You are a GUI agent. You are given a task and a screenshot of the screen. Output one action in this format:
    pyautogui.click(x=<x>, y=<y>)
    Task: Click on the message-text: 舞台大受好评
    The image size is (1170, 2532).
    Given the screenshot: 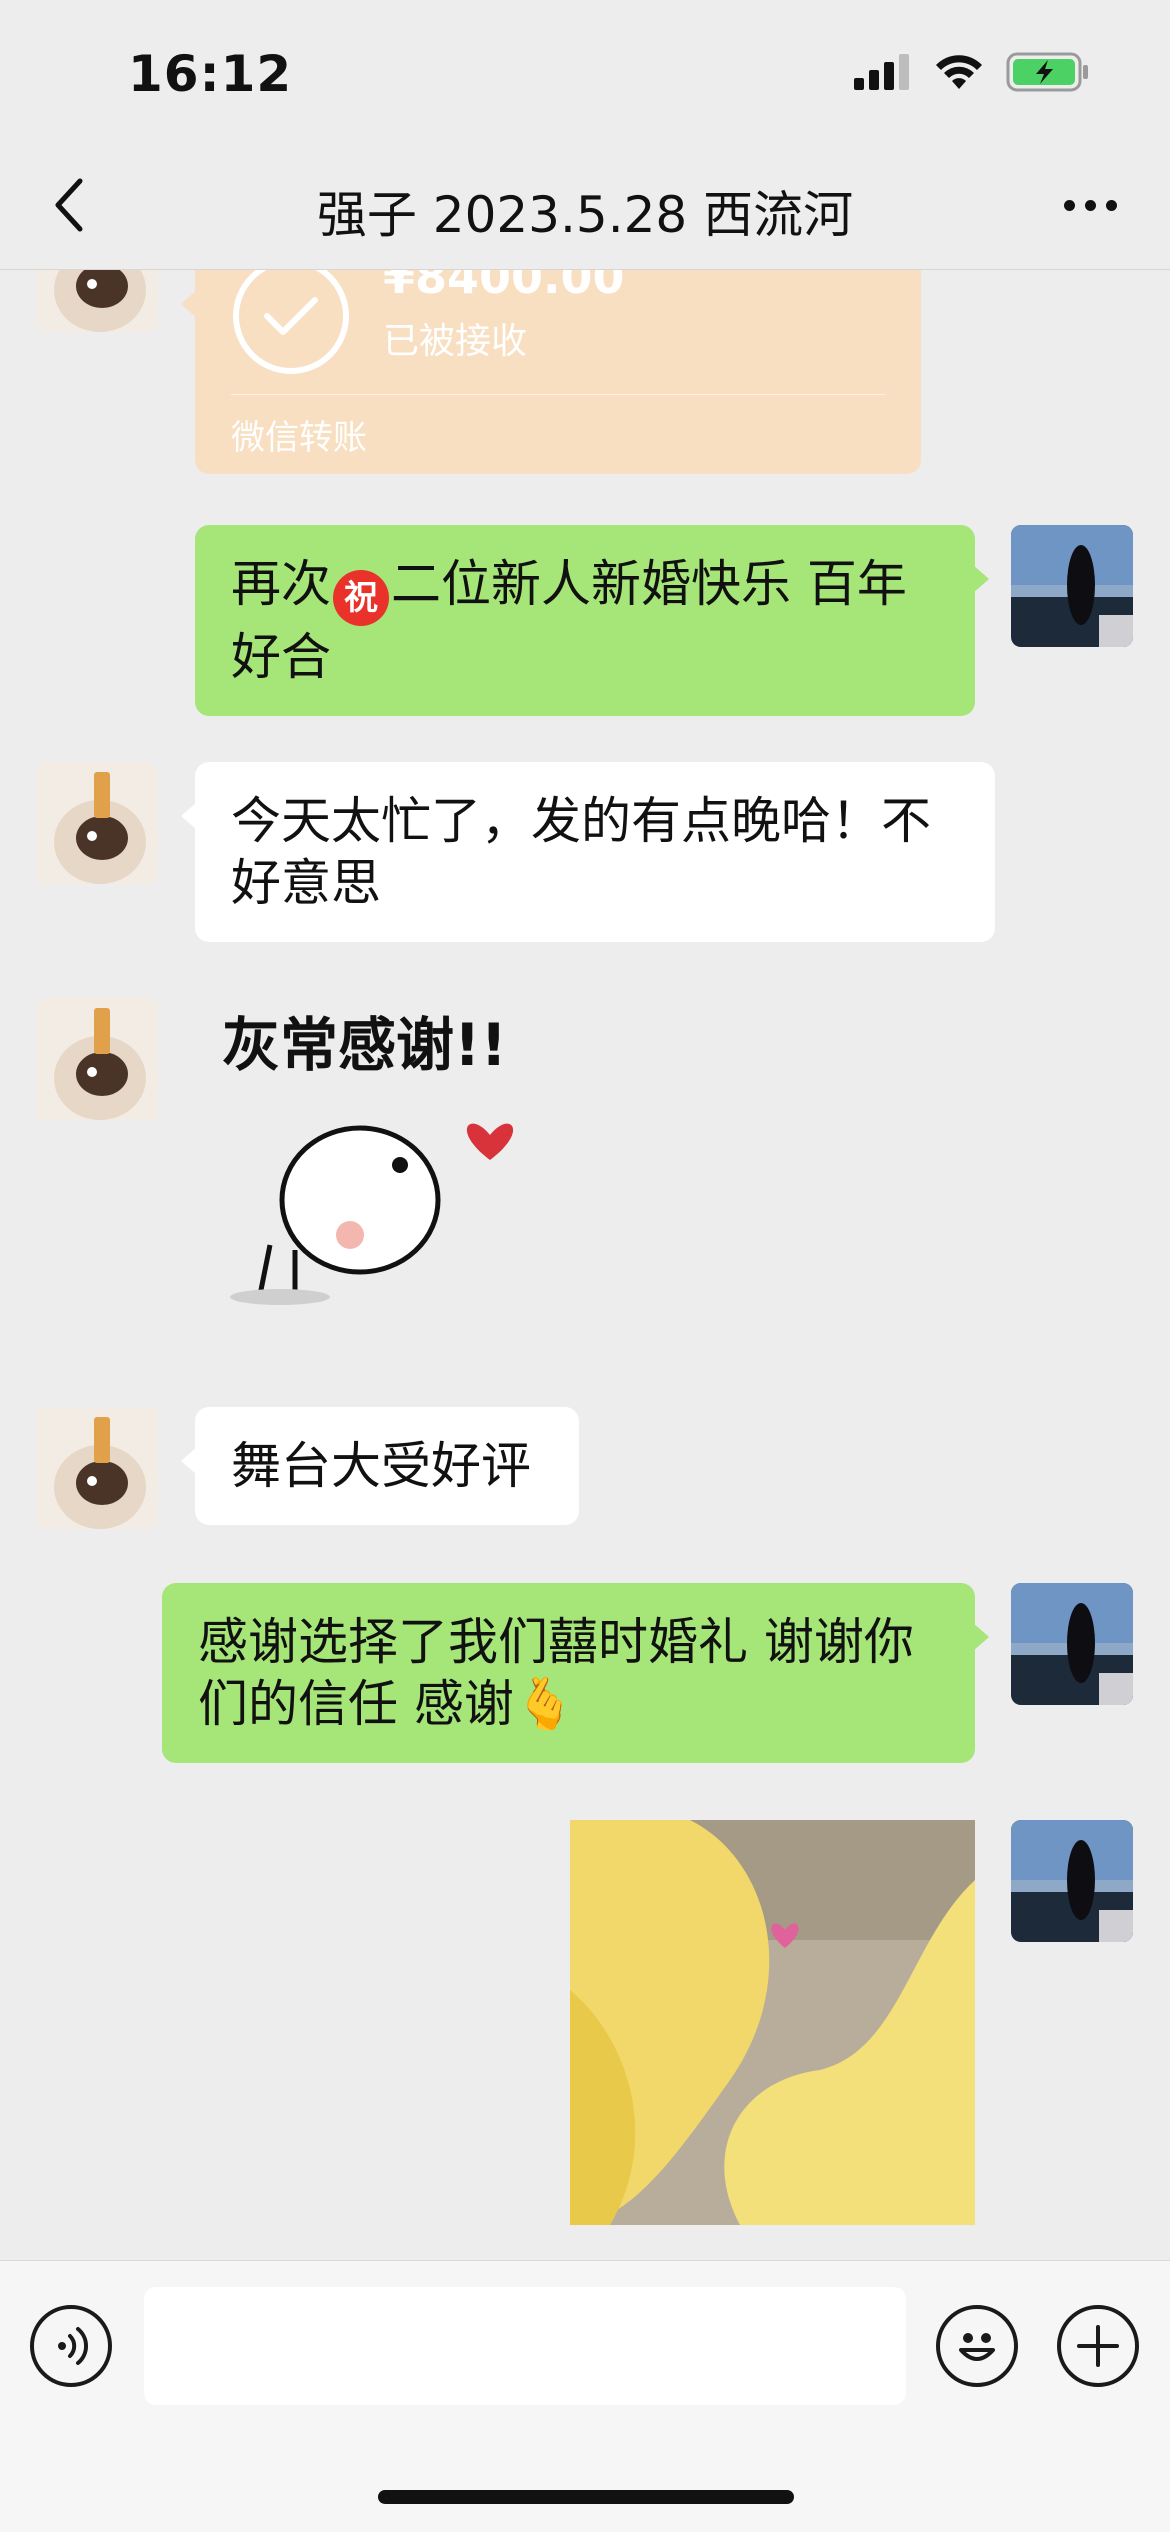 What is the action you would take?
    pyautogui.click(x=381, y=1466)
    